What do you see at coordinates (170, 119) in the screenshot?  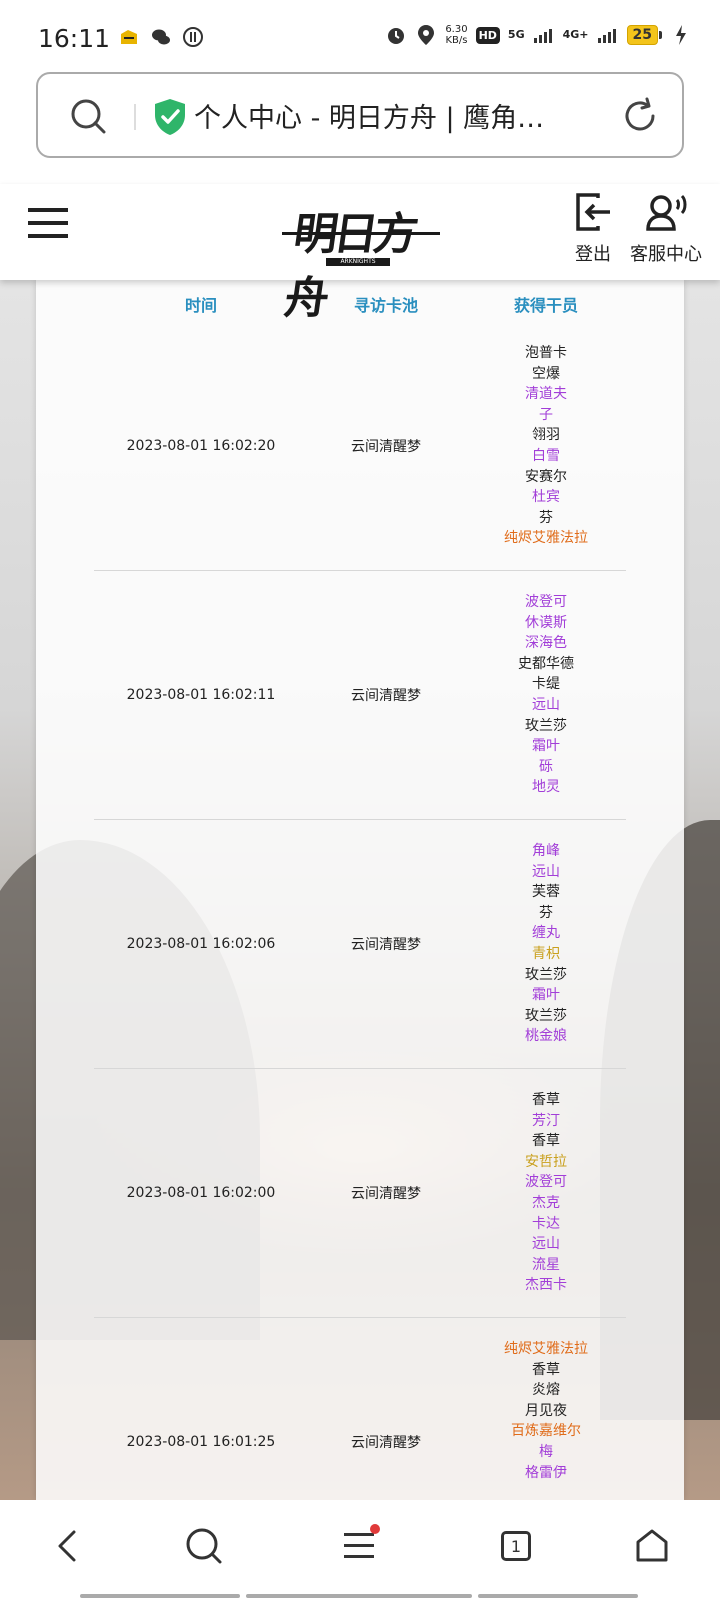 I see `shield-check-icon` at bounding box center [170, 119].